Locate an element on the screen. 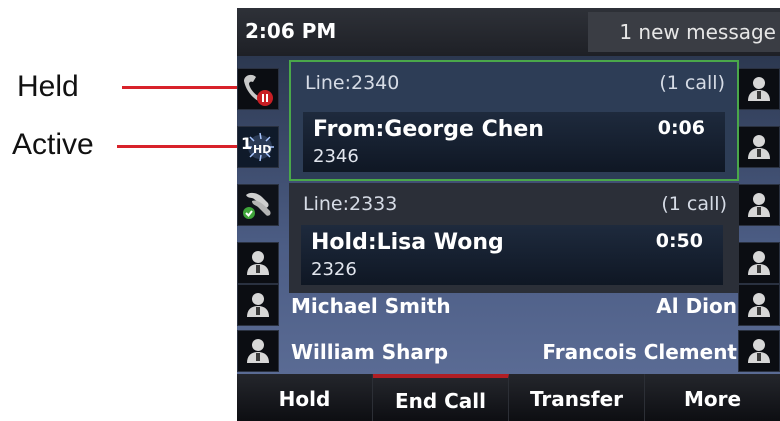 Image resolution: width=780 pixels, height=421 pixels. line-number-text: 1 is located at coordinates (246, 143).